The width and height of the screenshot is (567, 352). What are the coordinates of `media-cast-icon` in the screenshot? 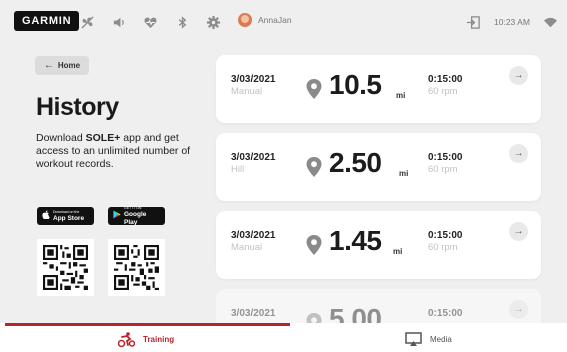 It's located at (413, 339).